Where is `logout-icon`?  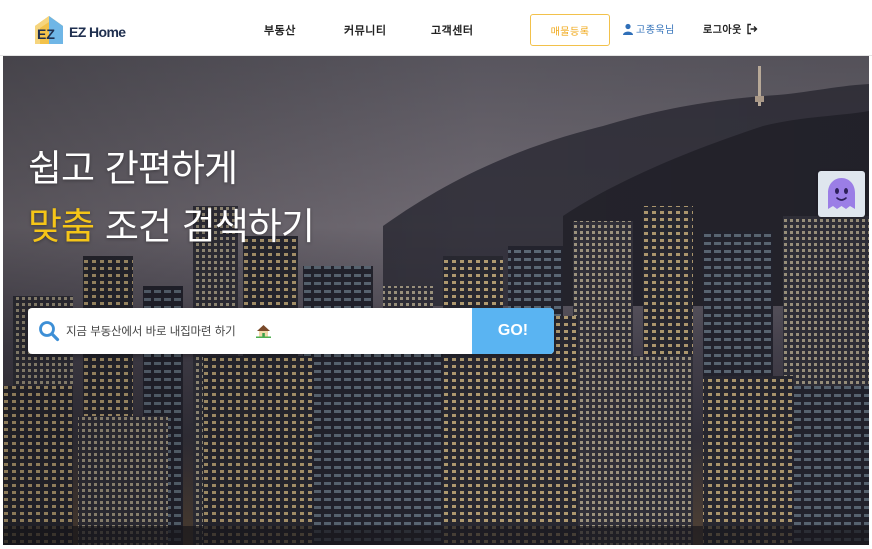 logout-icon is located at coordinates (752, 28).